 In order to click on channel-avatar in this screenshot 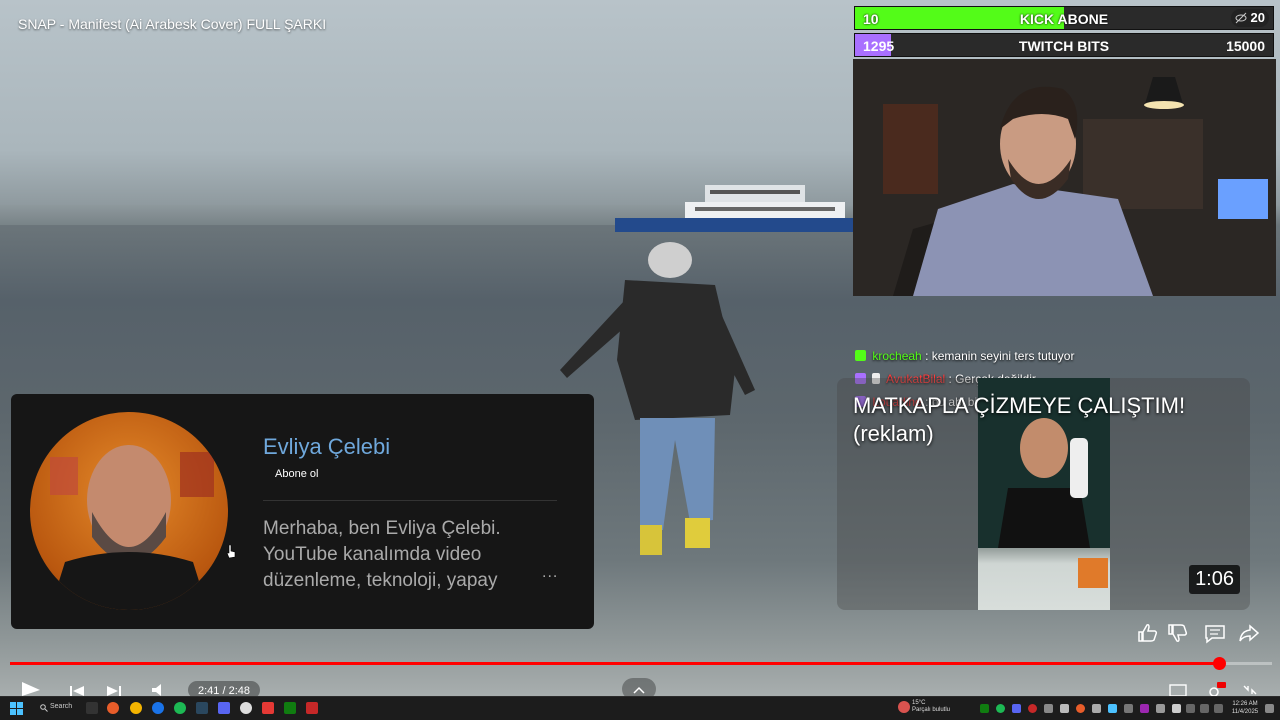, I will do `click(129, 511)`.